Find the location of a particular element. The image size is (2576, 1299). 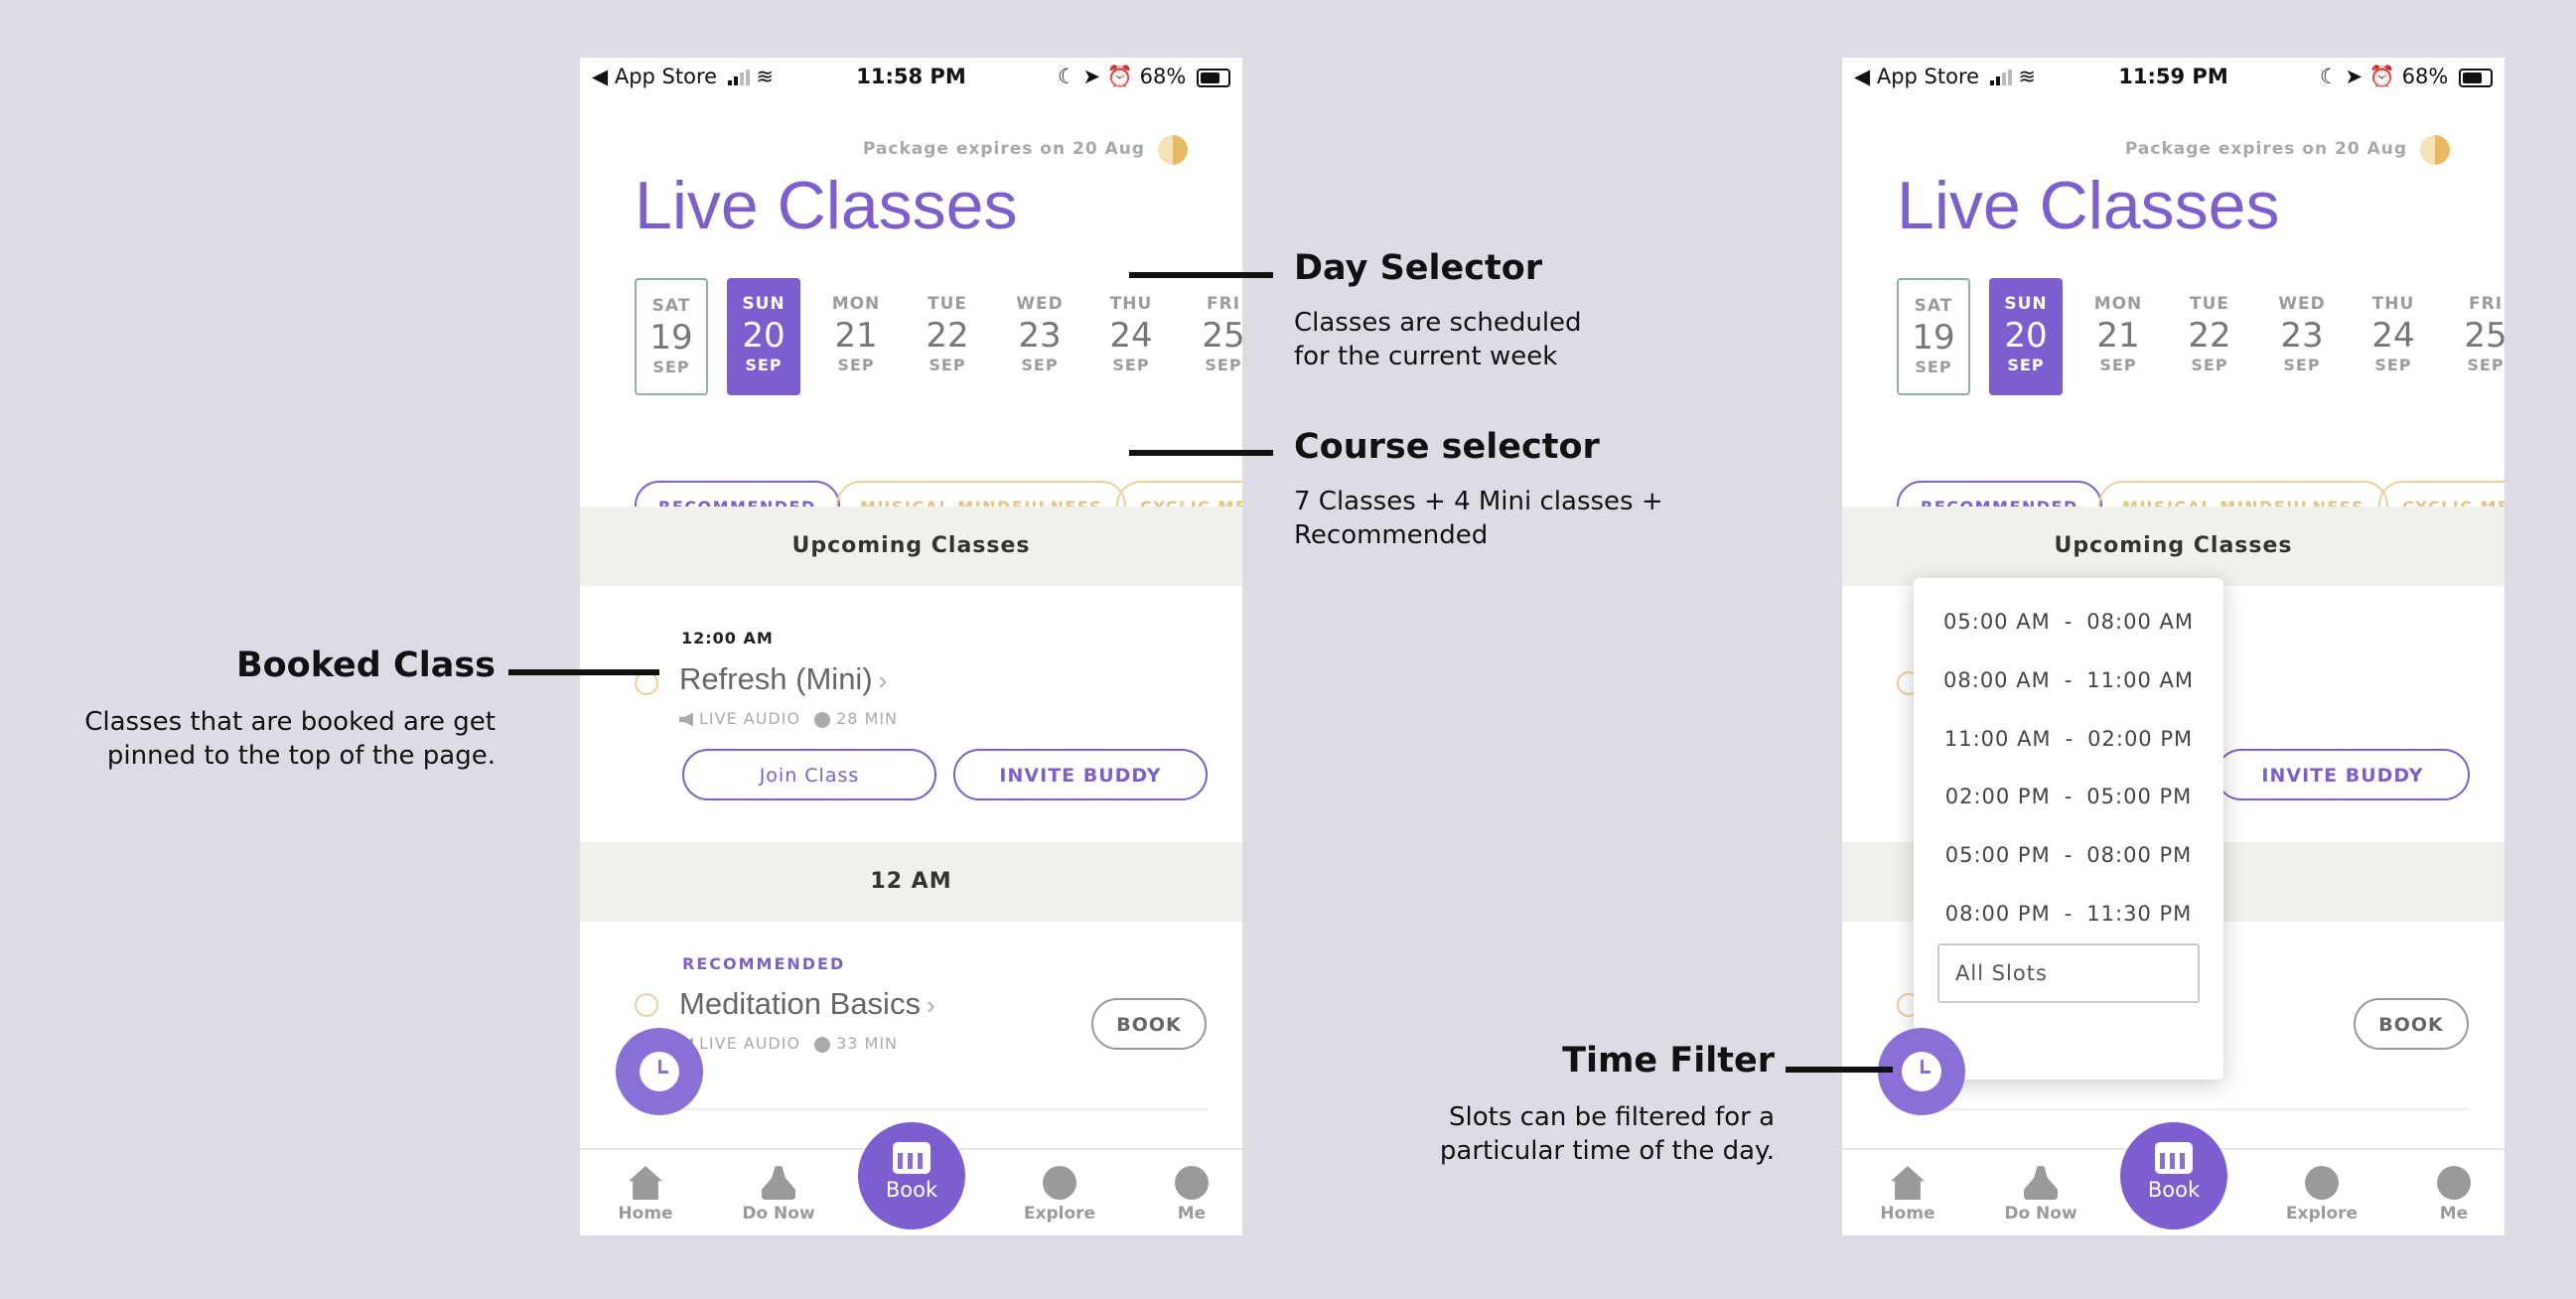

slot-option: 05:00 AM -08:00 AM is located at coordinates (2069, 622).